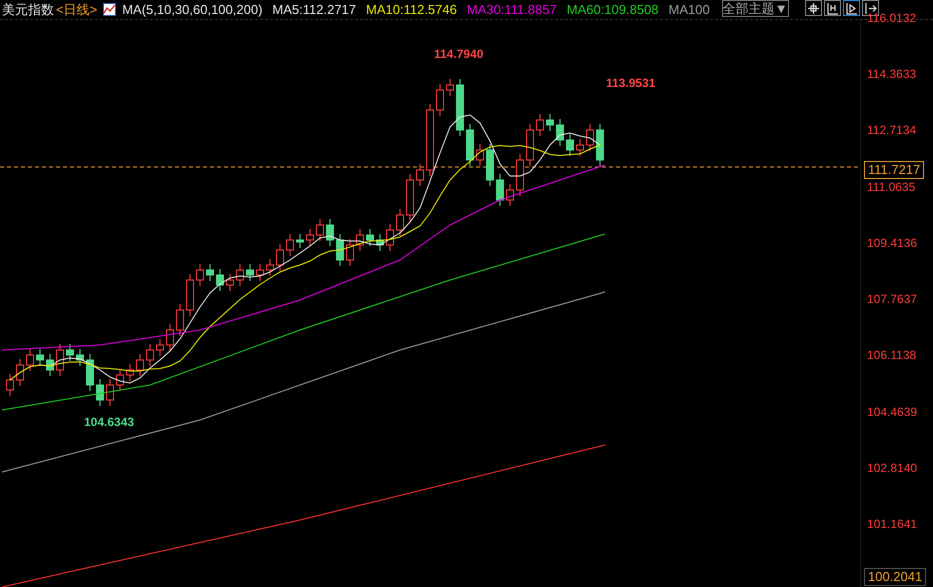 The width and height of the screenshot is (933, 587). Describe the element at coordinates (314, 9) in the screenshot. I see `ma-value: MA5:112.2717` at that location.